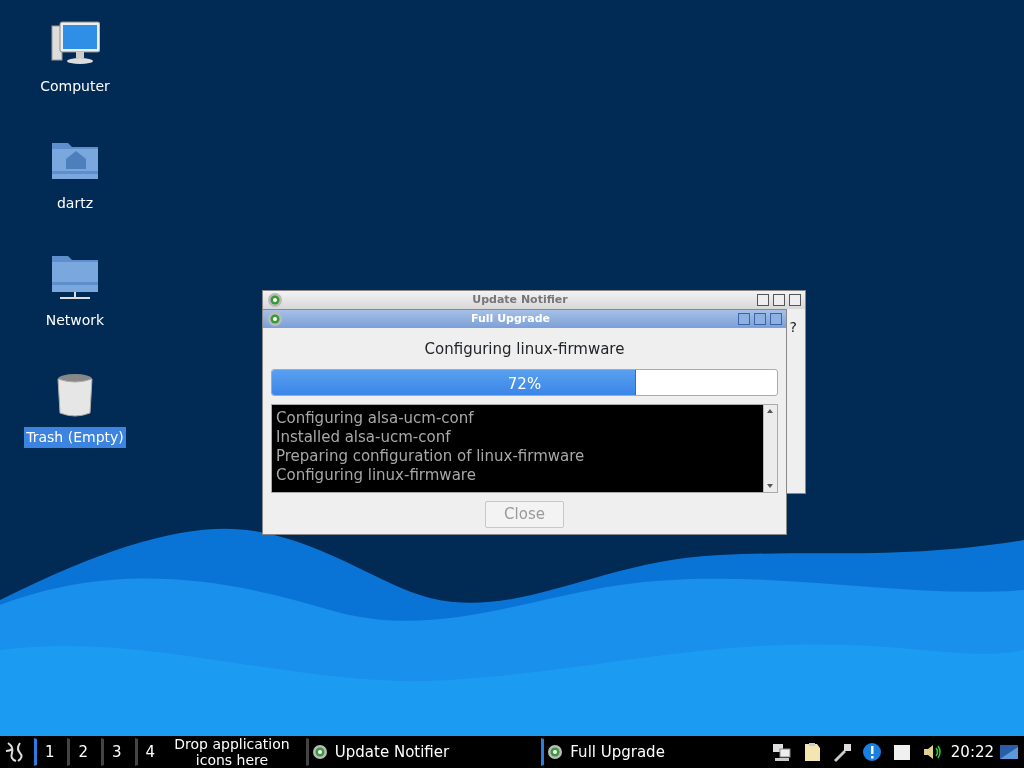 This screenshot has width=1024, height=768. What do you see at coordinates (149, 752) in the screenshot?
I see `workspace-button: 4` at bounding box center [149, 752].